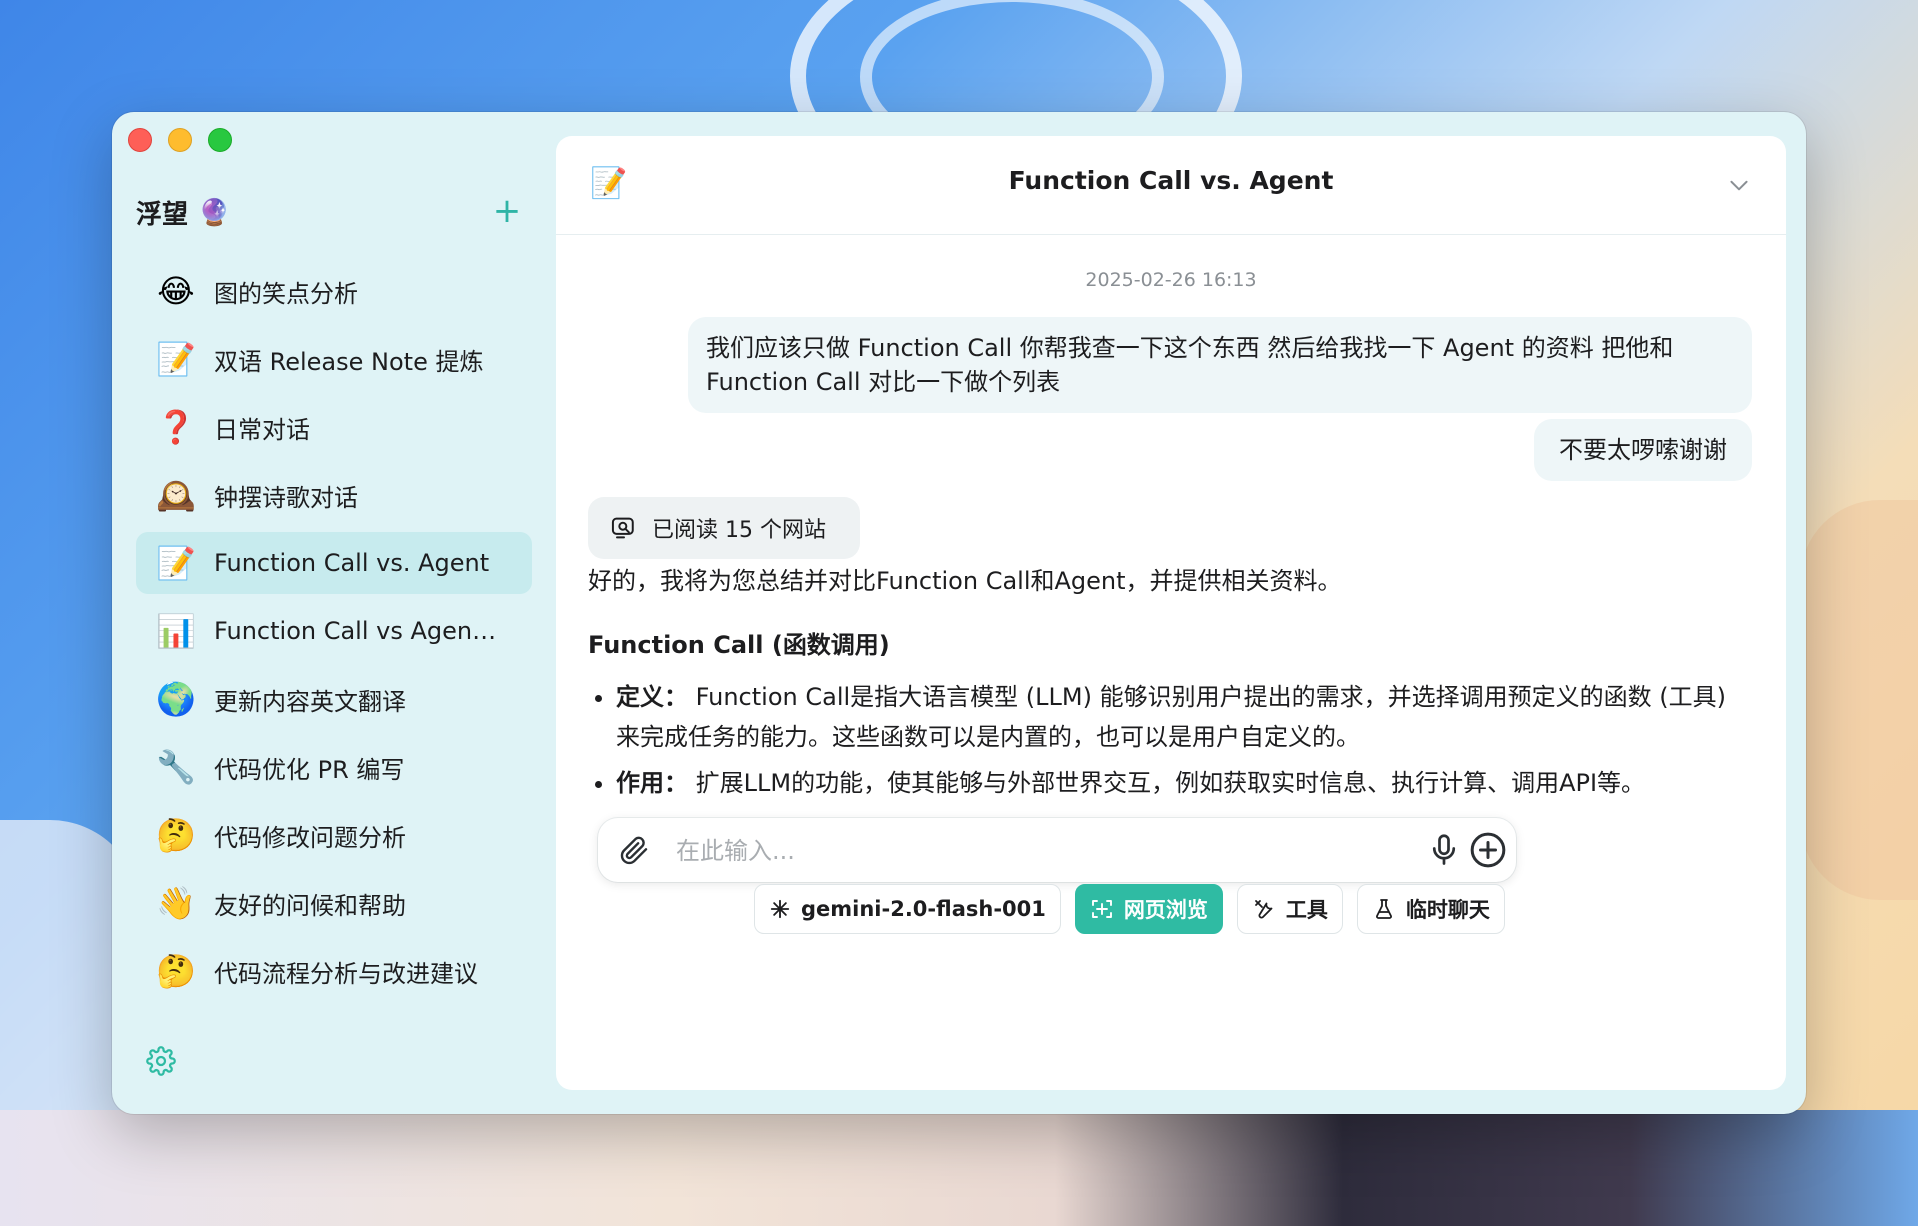 The image size is (1918, 1226). I want to click on answer-item-label: 作用：, so click(652, 783).